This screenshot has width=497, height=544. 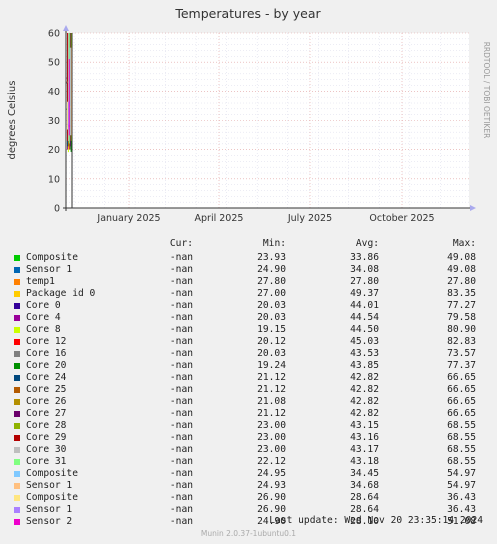 What do you see at coordinates (128, 218) in the screenshot?
I see `x-tick-label: January 2025` at bounding box center [128, 218].